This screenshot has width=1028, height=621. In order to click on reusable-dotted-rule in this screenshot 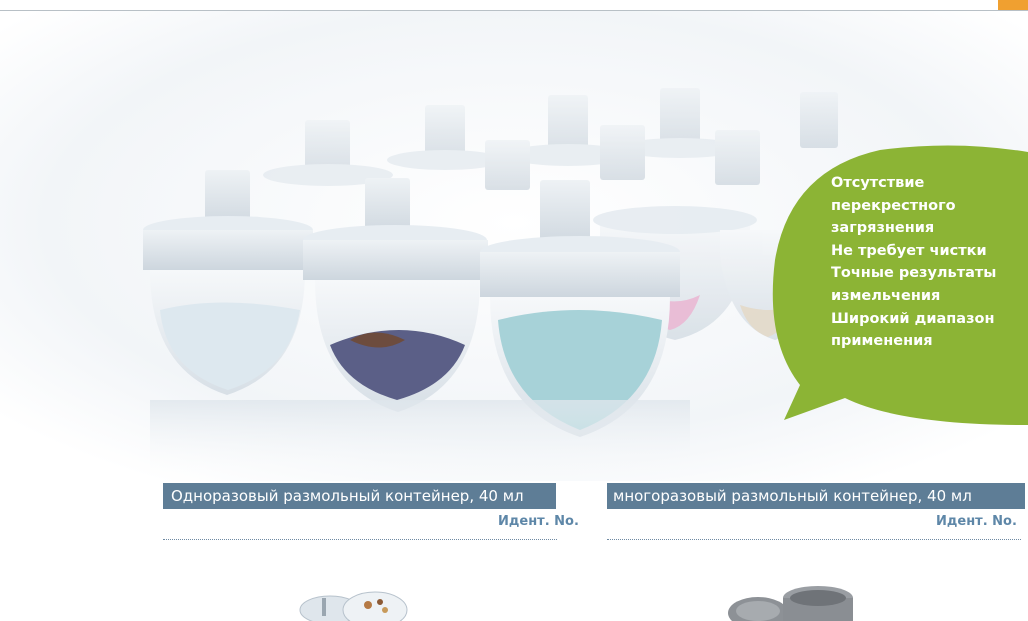, I will do `click(814, 539)`.